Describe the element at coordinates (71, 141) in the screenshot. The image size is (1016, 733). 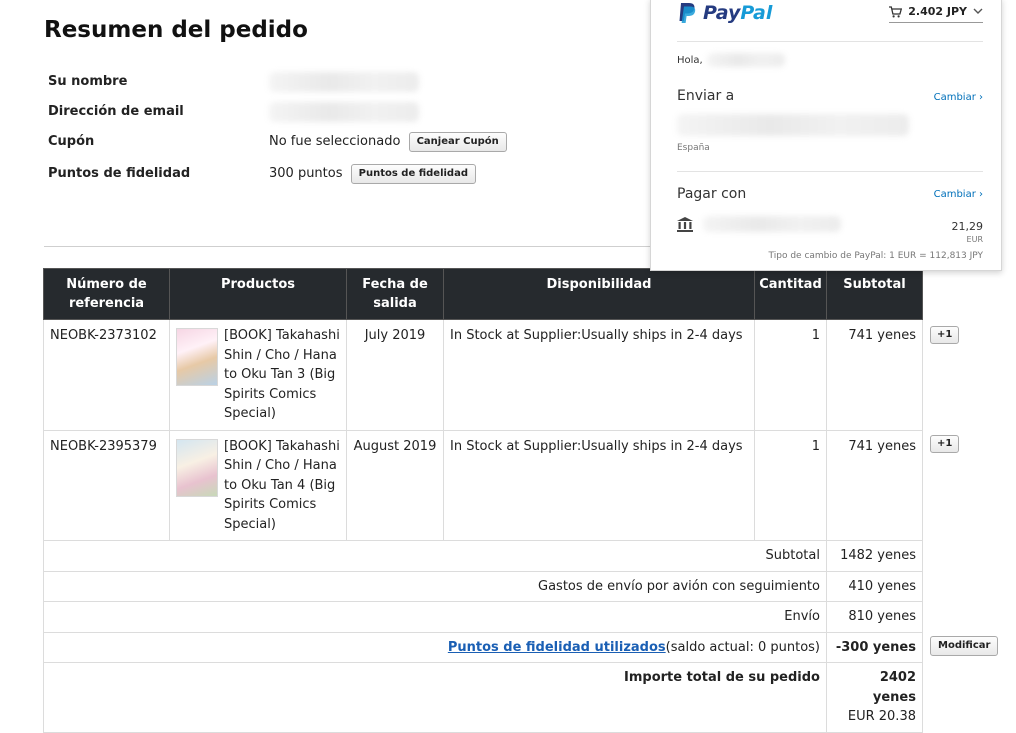
I see `coupon-label: Cupón` at that location.